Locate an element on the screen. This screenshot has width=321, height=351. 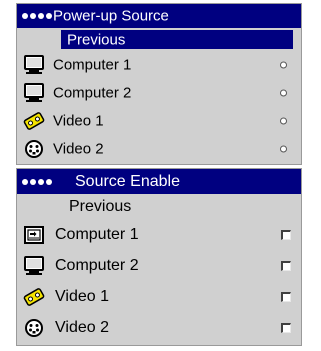
source-enable-option-previous: Previous is located at coordinates (159, 206).